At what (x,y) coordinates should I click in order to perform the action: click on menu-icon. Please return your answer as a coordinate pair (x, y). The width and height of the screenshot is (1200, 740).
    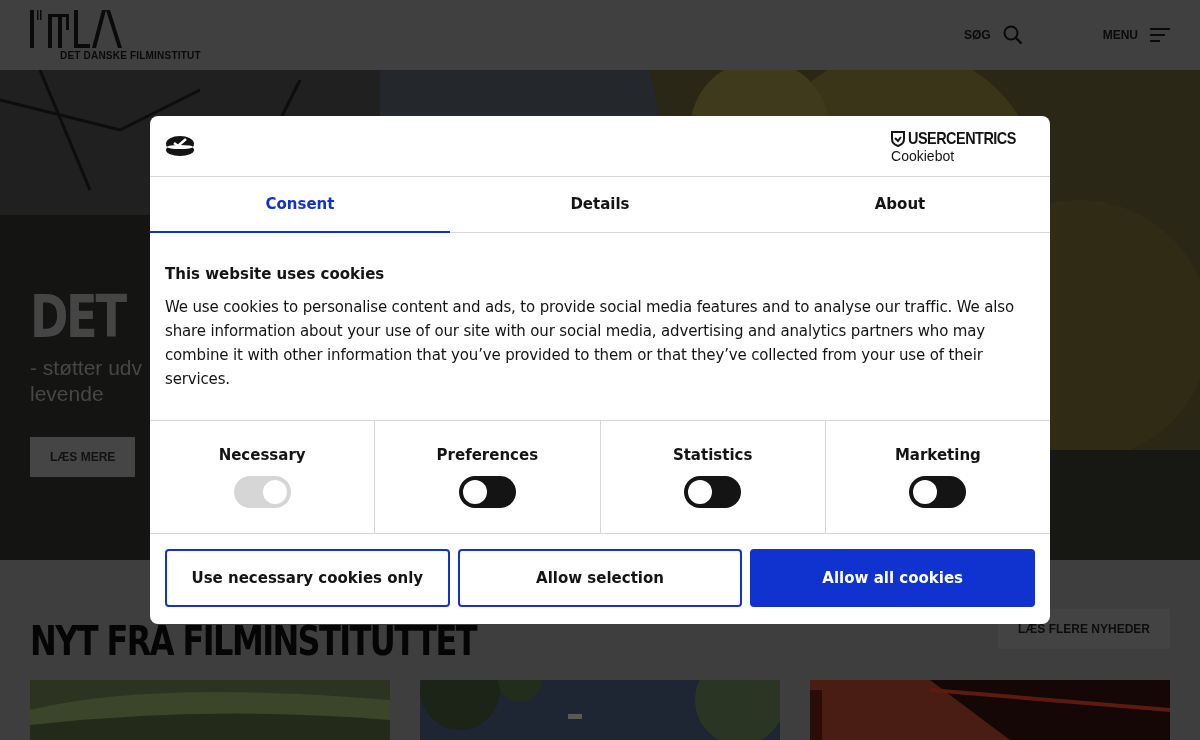
    Looking at the image, I should click on (1160, 35).